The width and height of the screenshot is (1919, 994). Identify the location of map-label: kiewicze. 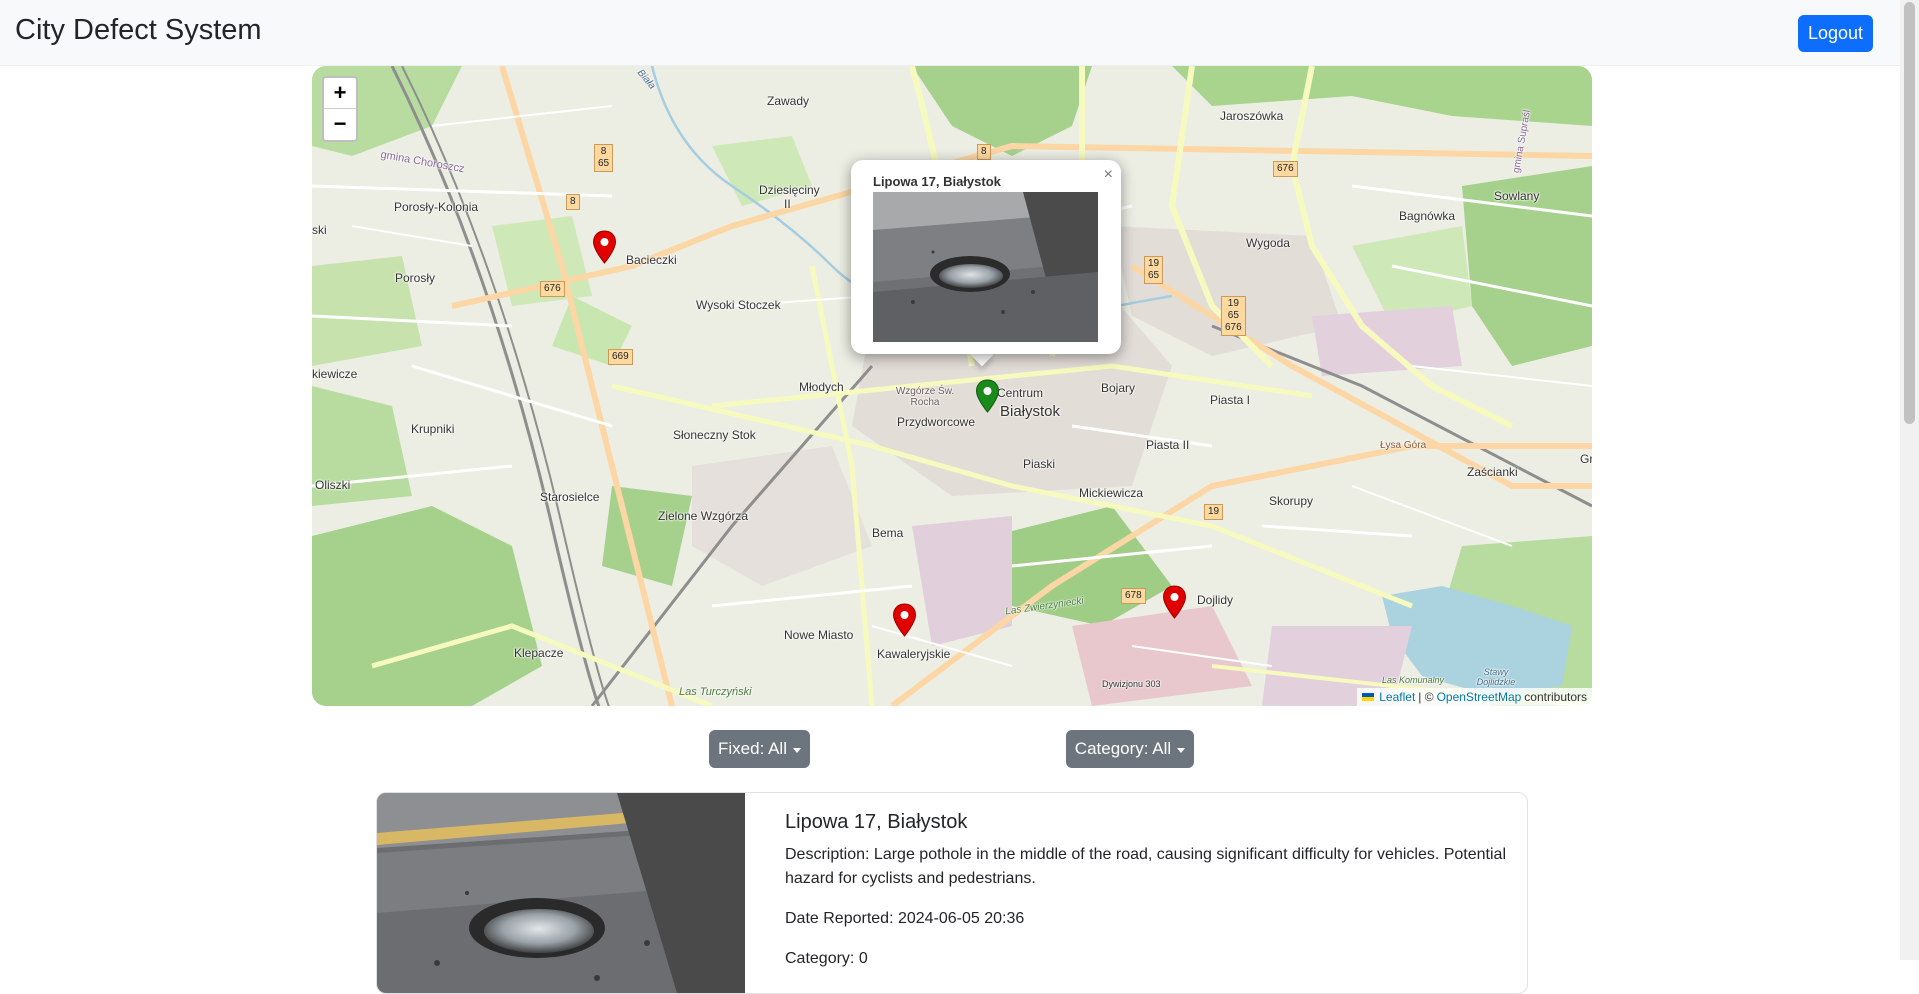
(335, 374).